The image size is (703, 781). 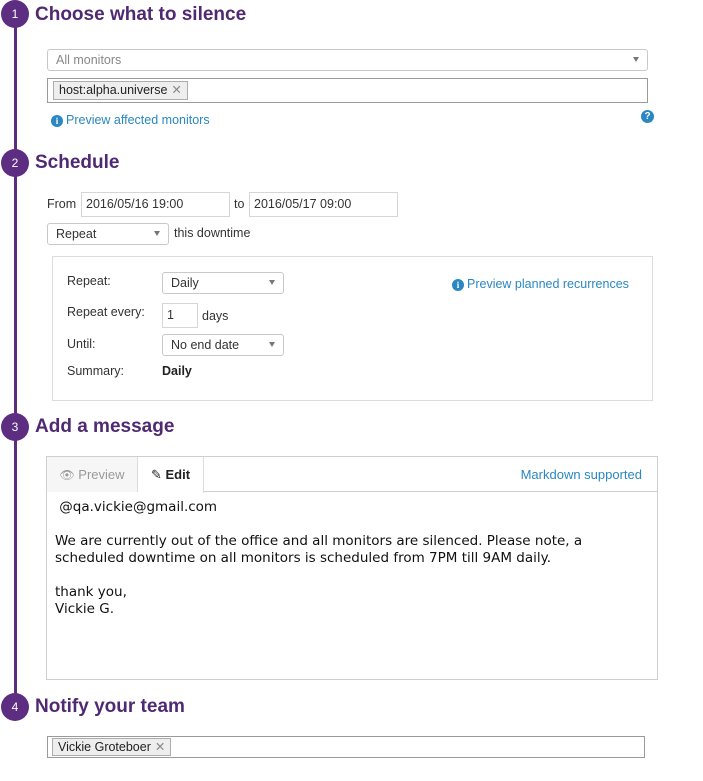 What do you see at coordinates (135, 204) in the screenshot?
I see `from-datetime-value: 2016/05/16 19:00` at bounding box center [135, 204].